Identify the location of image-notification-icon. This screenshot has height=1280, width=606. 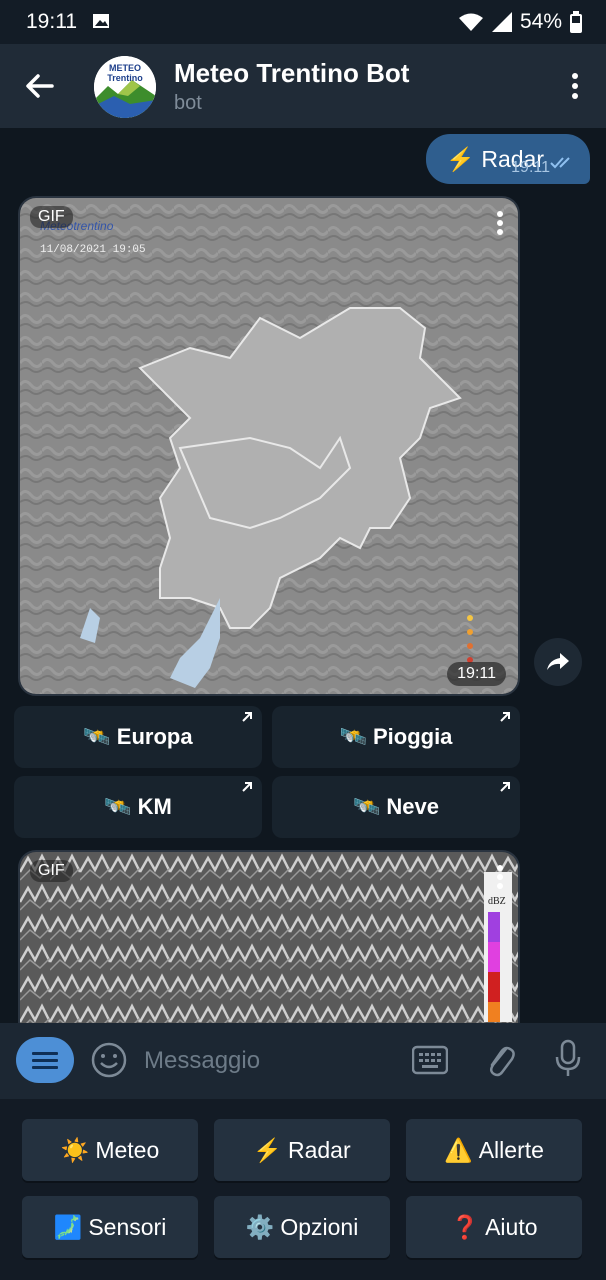
(101, 23).